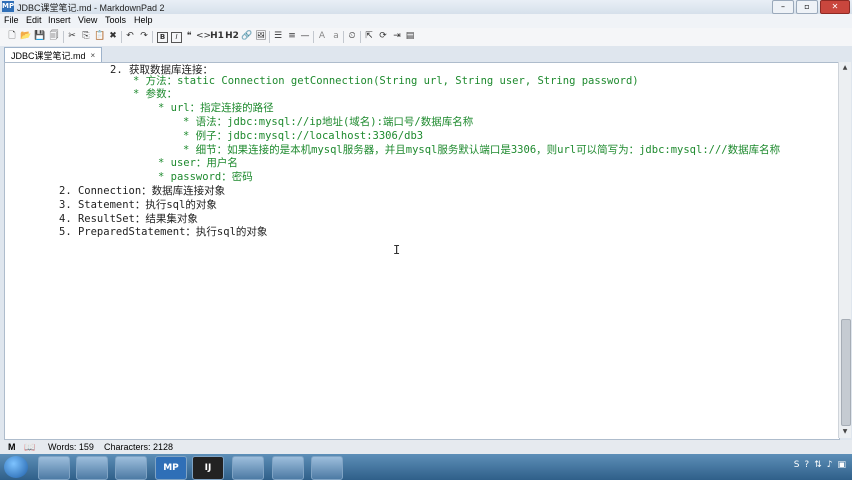 The height and width of the screenshot is (480, 852). Describe the element at coordinates (205, 177) in the screenshot. I see `editor-line: * password：密码` at that location.